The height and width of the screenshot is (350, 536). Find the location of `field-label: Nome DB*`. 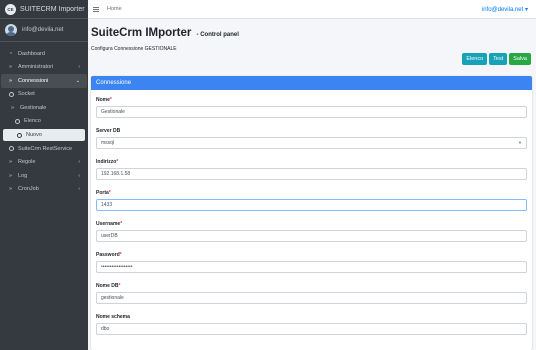

field-label: Nome DB* is located at coordinates (108, 286).